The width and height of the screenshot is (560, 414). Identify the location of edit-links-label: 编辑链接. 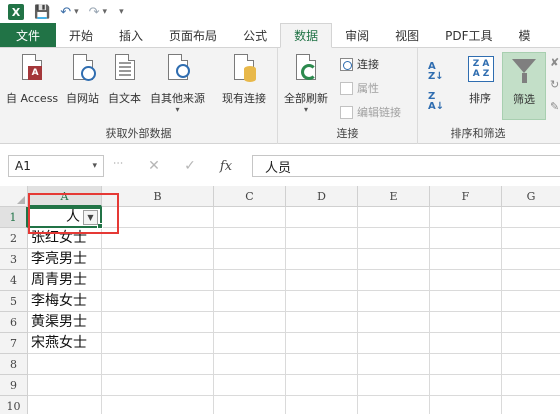
(379, 112).